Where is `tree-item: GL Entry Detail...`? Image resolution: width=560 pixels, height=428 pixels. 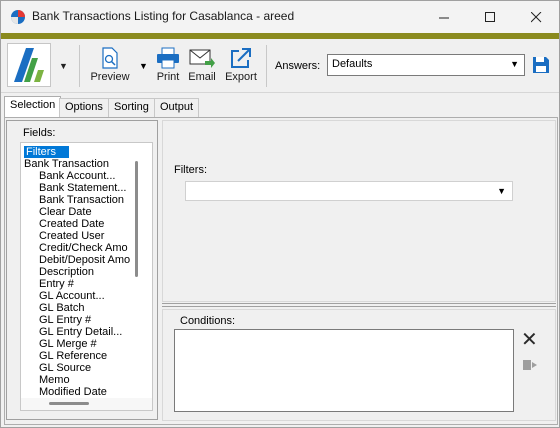 tree-item: GL Entry Detail... is located at coordinates (93, 332).